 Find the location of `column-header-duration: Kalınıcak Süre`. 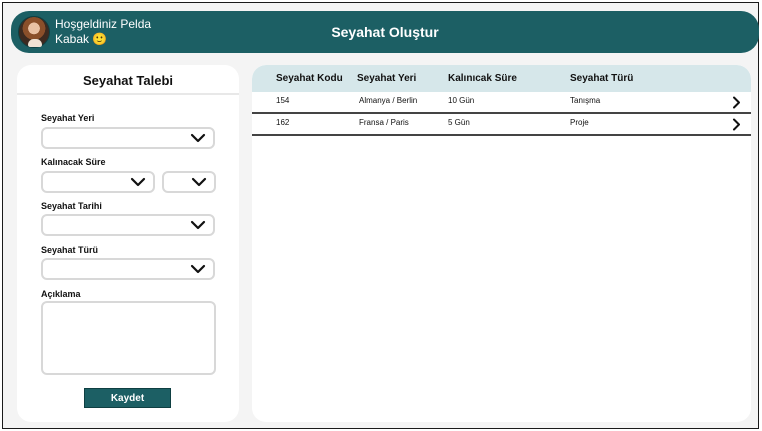

column-header-duration: Kalınıcak Süre is located at coordinates (482, 78).